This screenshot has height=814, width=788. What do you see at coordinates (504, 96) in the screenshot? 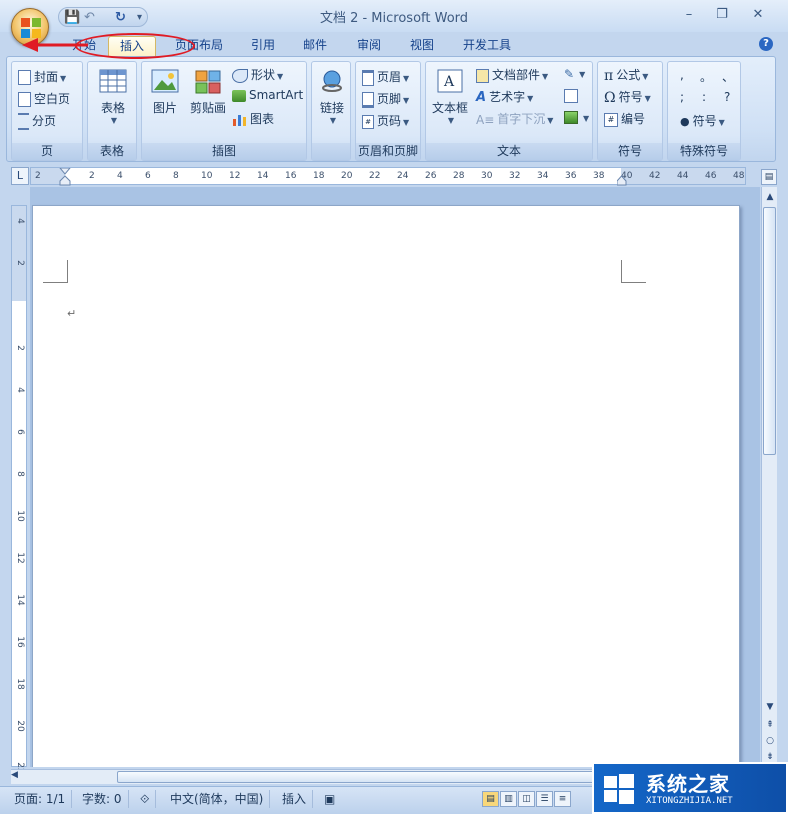
I see `wordart-button: A 艺术字 ▼` at bounding box center [504, 96].